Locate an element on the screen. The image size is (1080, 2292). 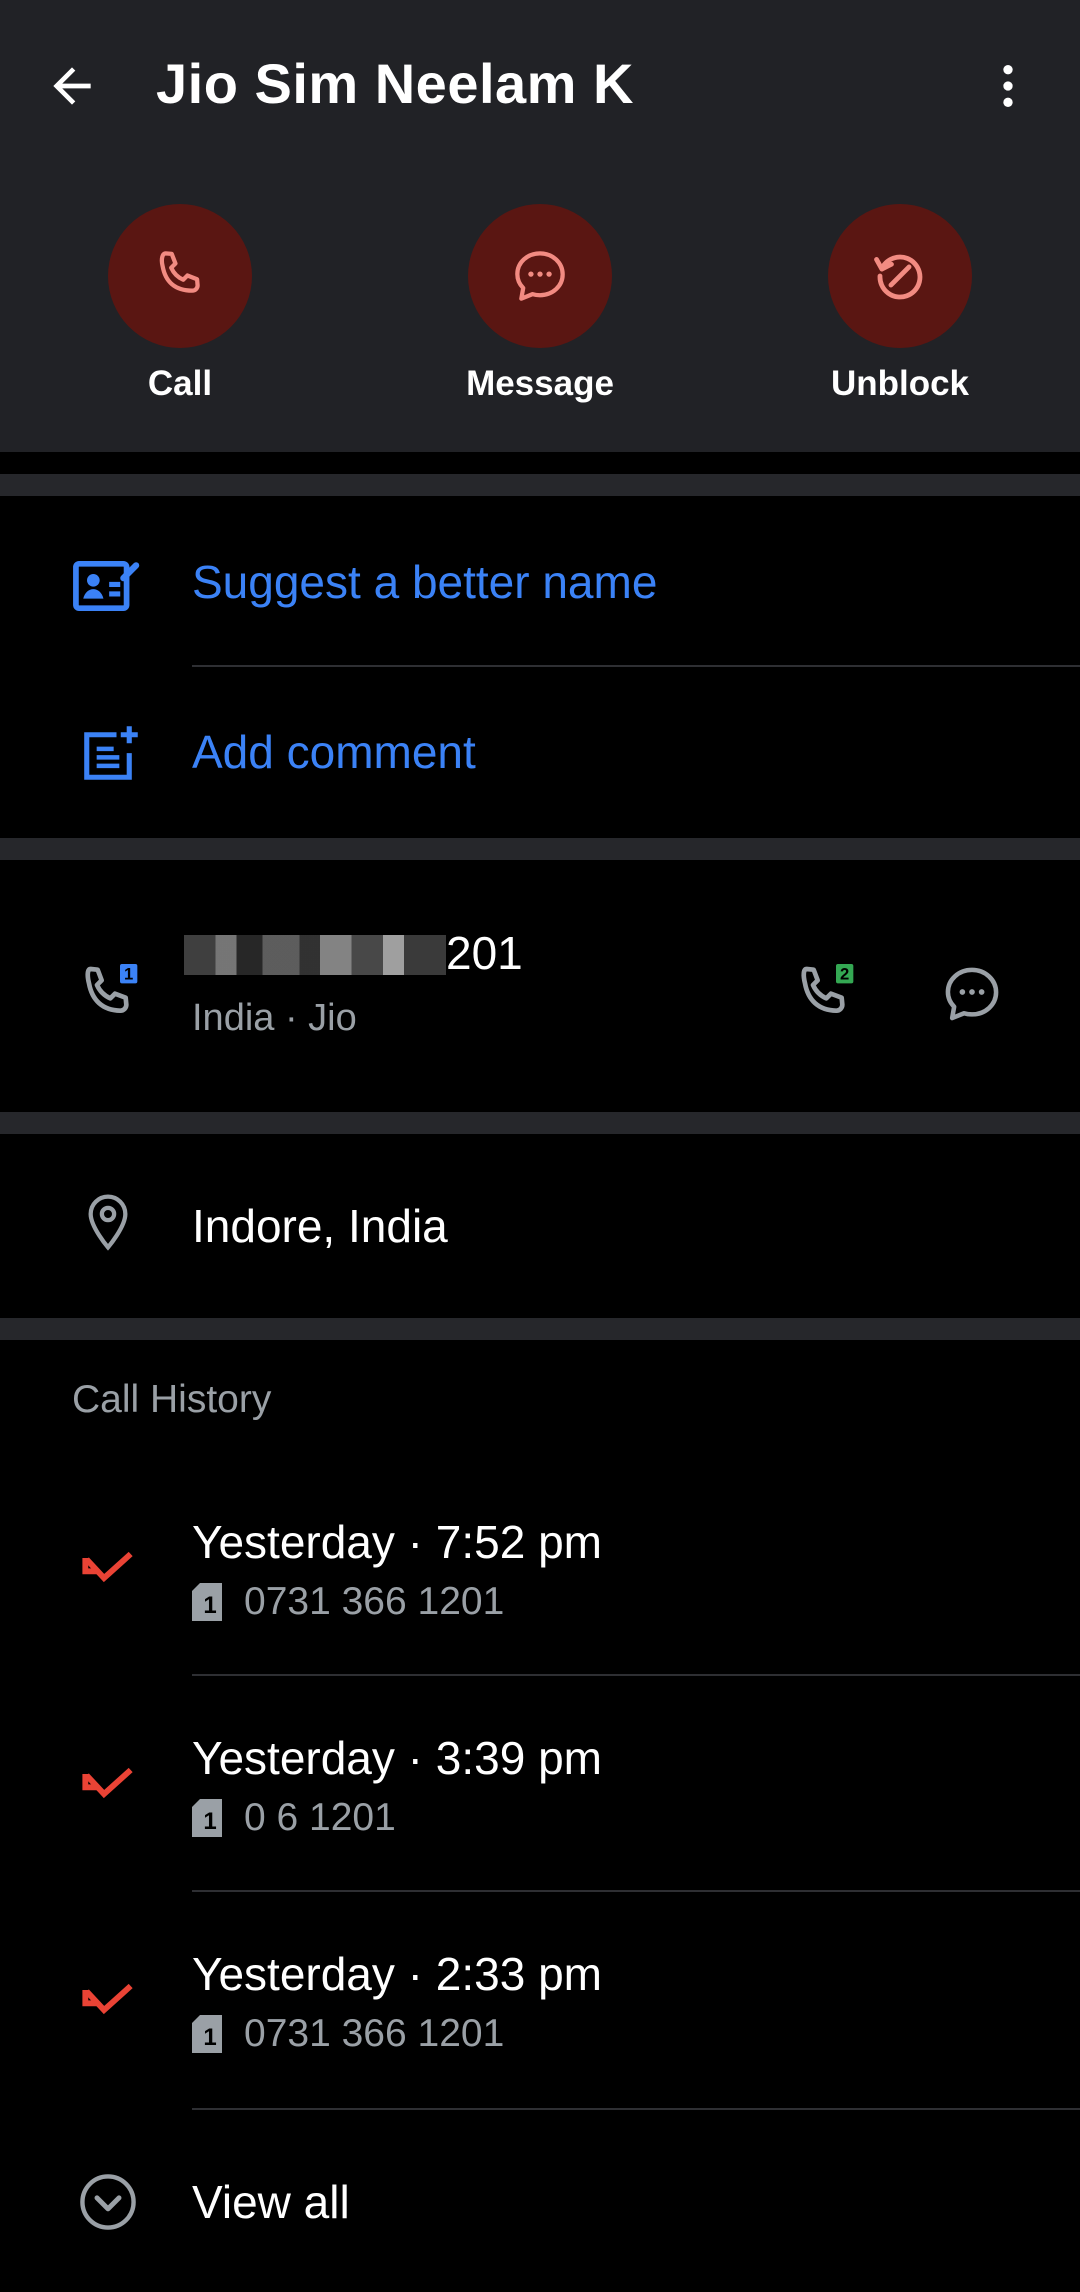
add-comment-row: Add comment is located at coordinates (540, 752).